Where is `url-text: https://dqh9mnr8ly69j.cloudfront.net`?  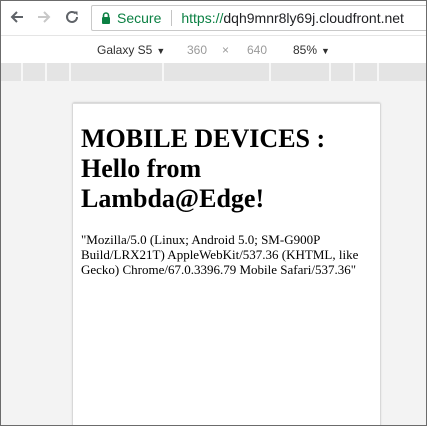
url-text: https://dqh9mnr8ly69j.cloudfront.net is located at coordinates (292, 18).